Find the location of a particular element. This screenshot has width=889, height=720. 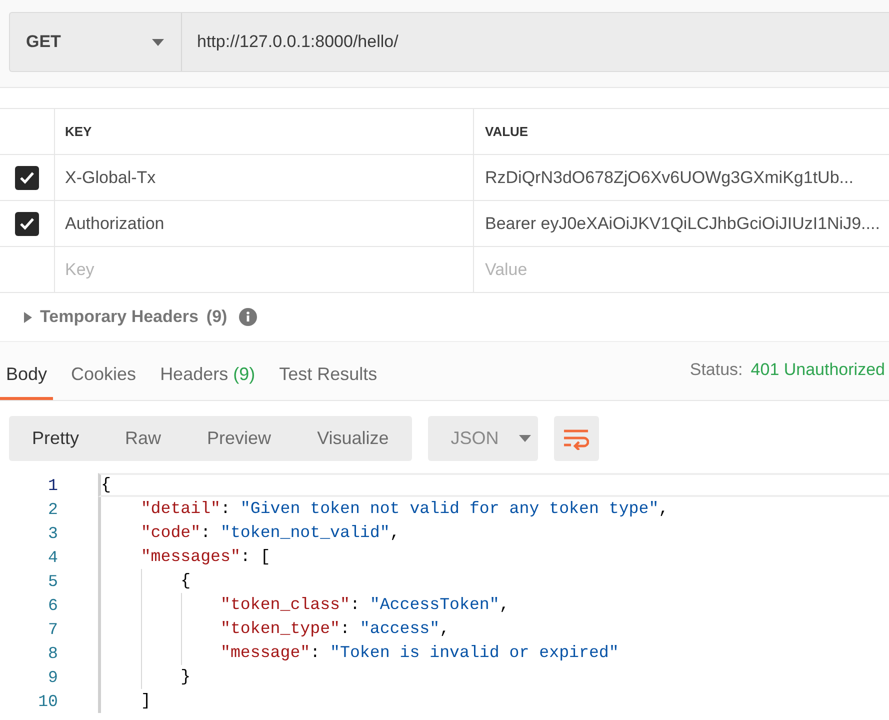

info-icon is located at coordinates (248, 317).